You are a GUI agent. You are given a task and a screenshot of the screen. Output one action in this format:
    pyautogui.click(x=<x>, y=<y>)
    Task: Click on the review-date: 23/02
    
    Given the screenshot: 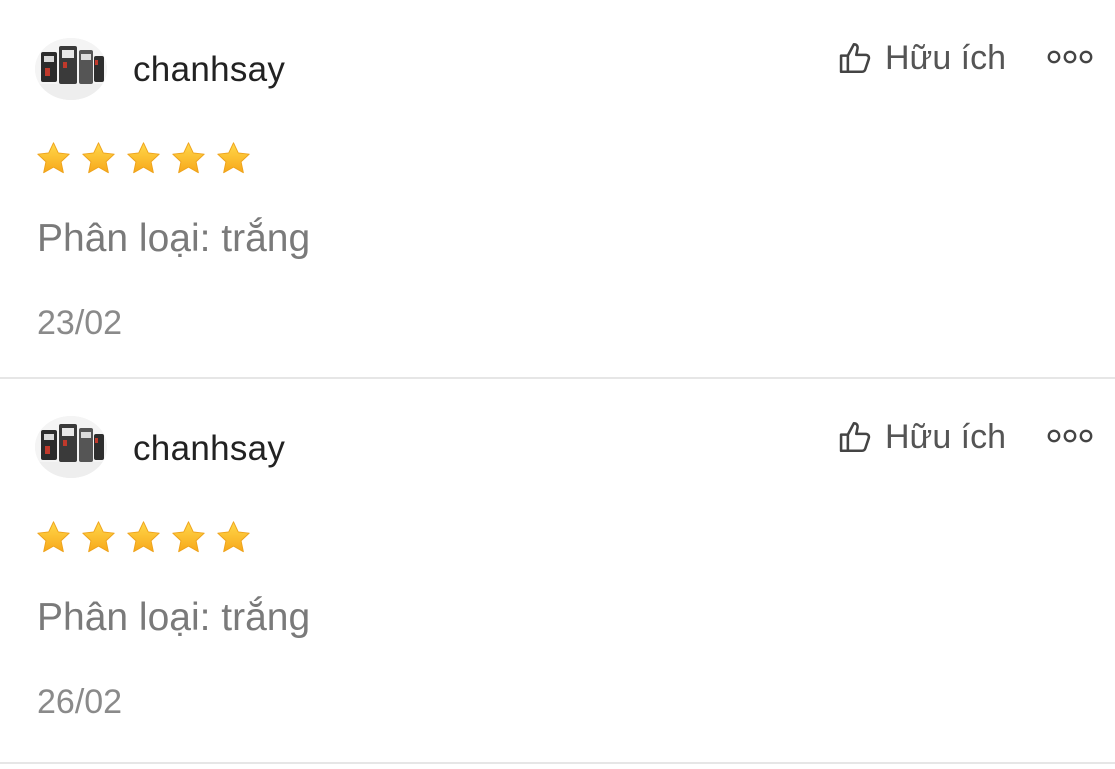 What is the action you would take?
    pyautogui.click(x=80, y=323)
    